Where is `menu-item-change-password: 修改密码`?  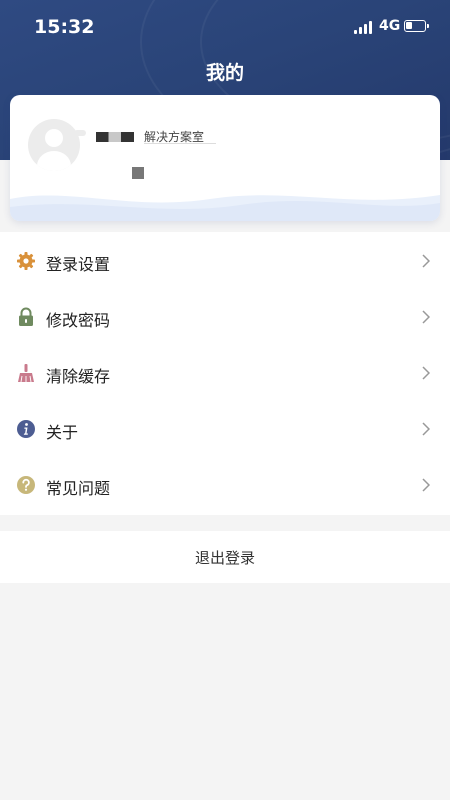 menu-item-change-password: 修改密码 is located at coordinates (225, 318).